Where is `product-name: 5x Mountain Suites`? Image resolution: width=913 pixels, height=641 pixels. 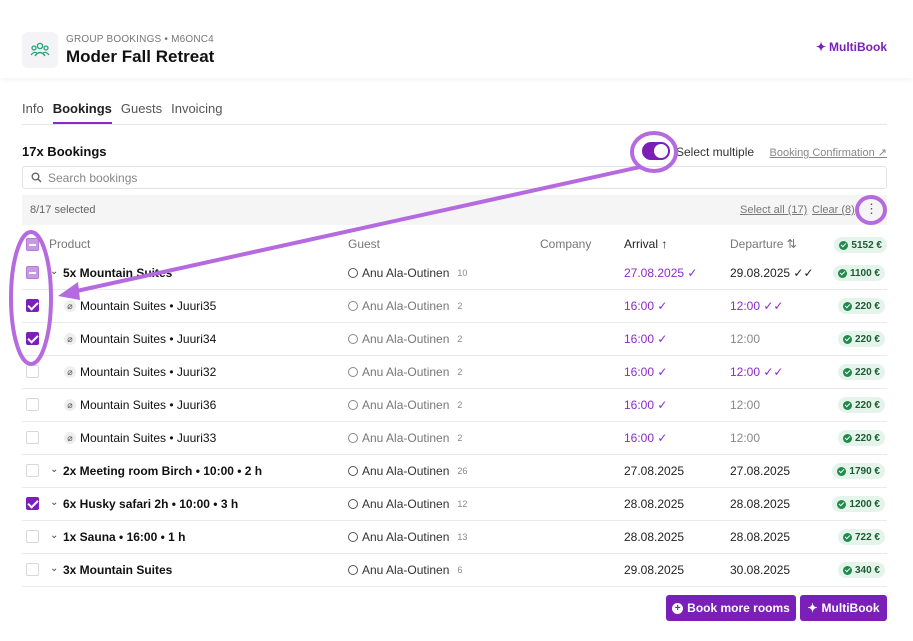
product-name: 5x Mountain Suites is located at coordinates (118, 273).